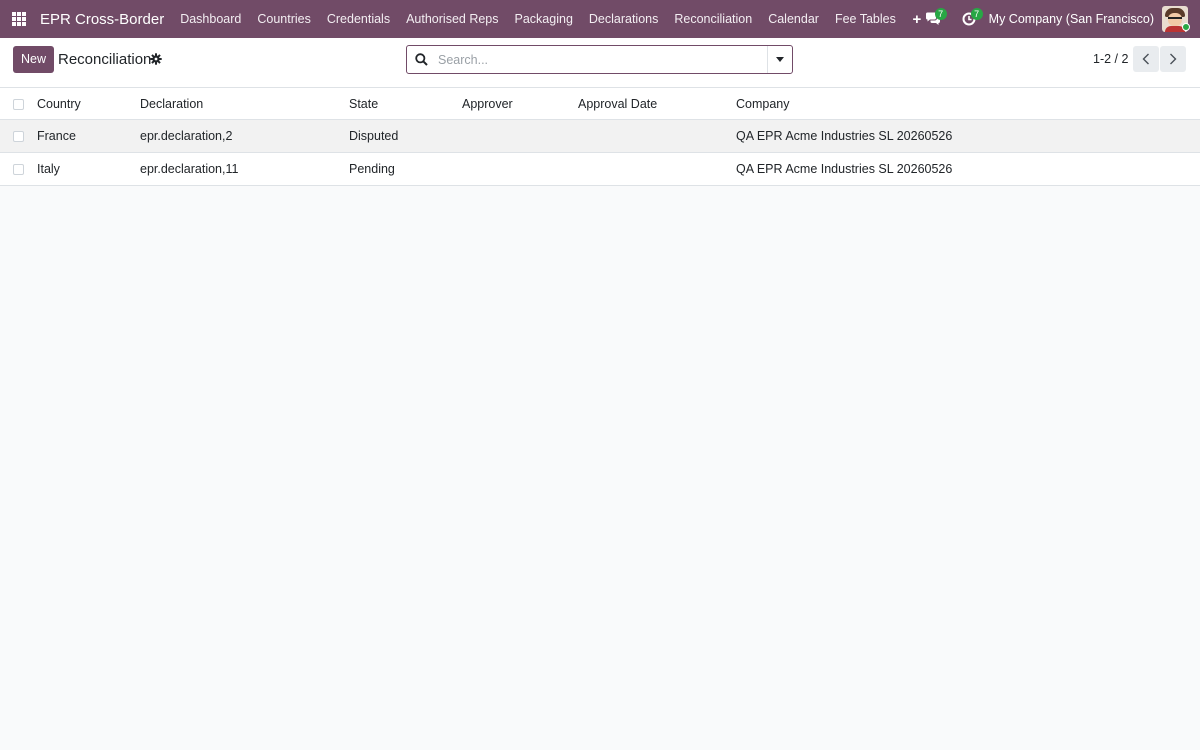  I want to click on cell-state: Disputed, so click(374, 136).